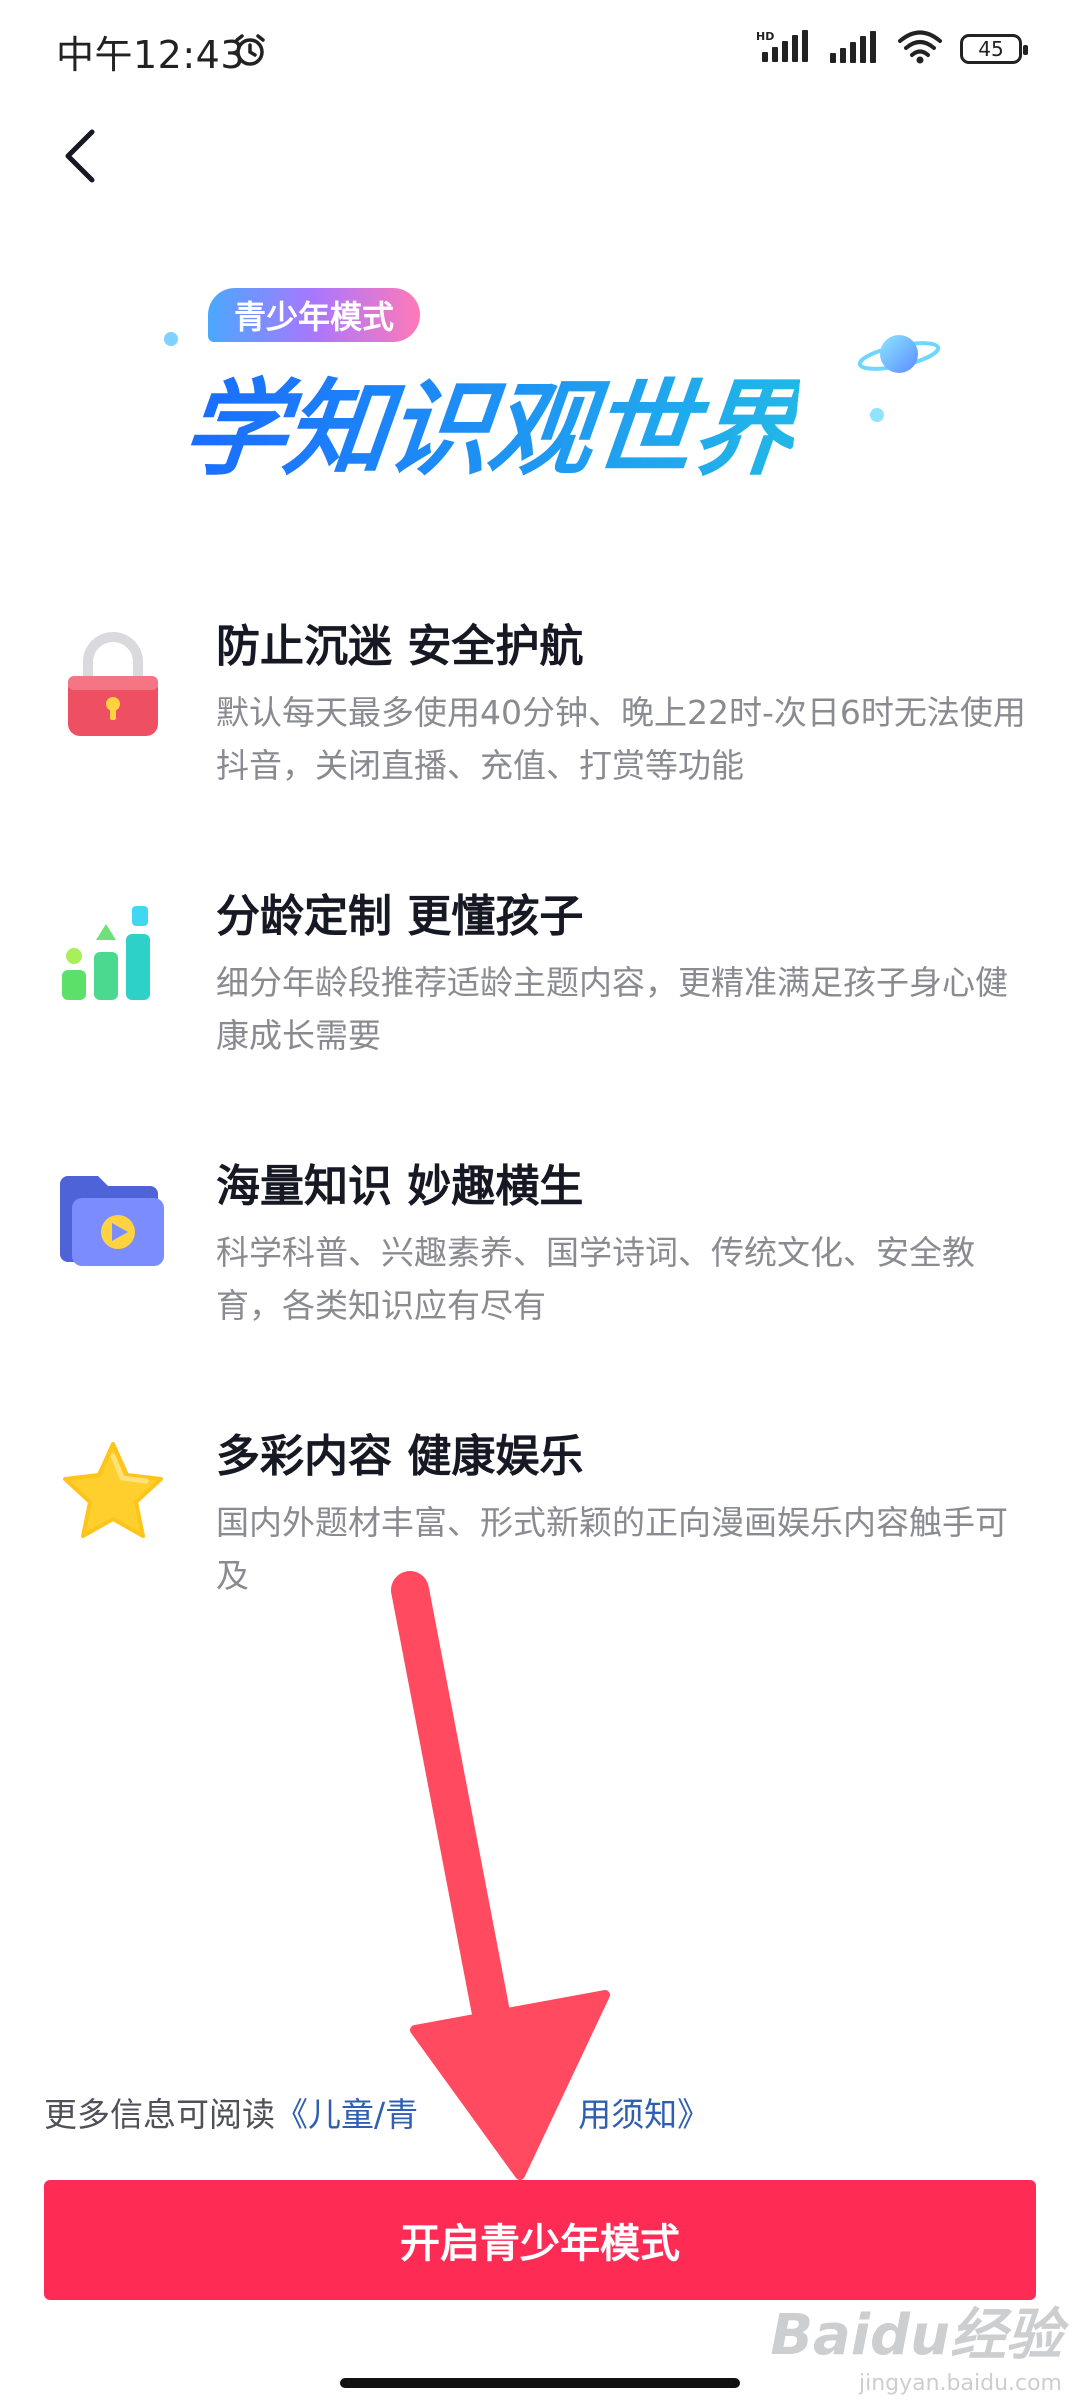  What do you see at coordinates (994, 49) in the screenshot?
I see `battery-indicator: 45` at bounding box center [994, 49].